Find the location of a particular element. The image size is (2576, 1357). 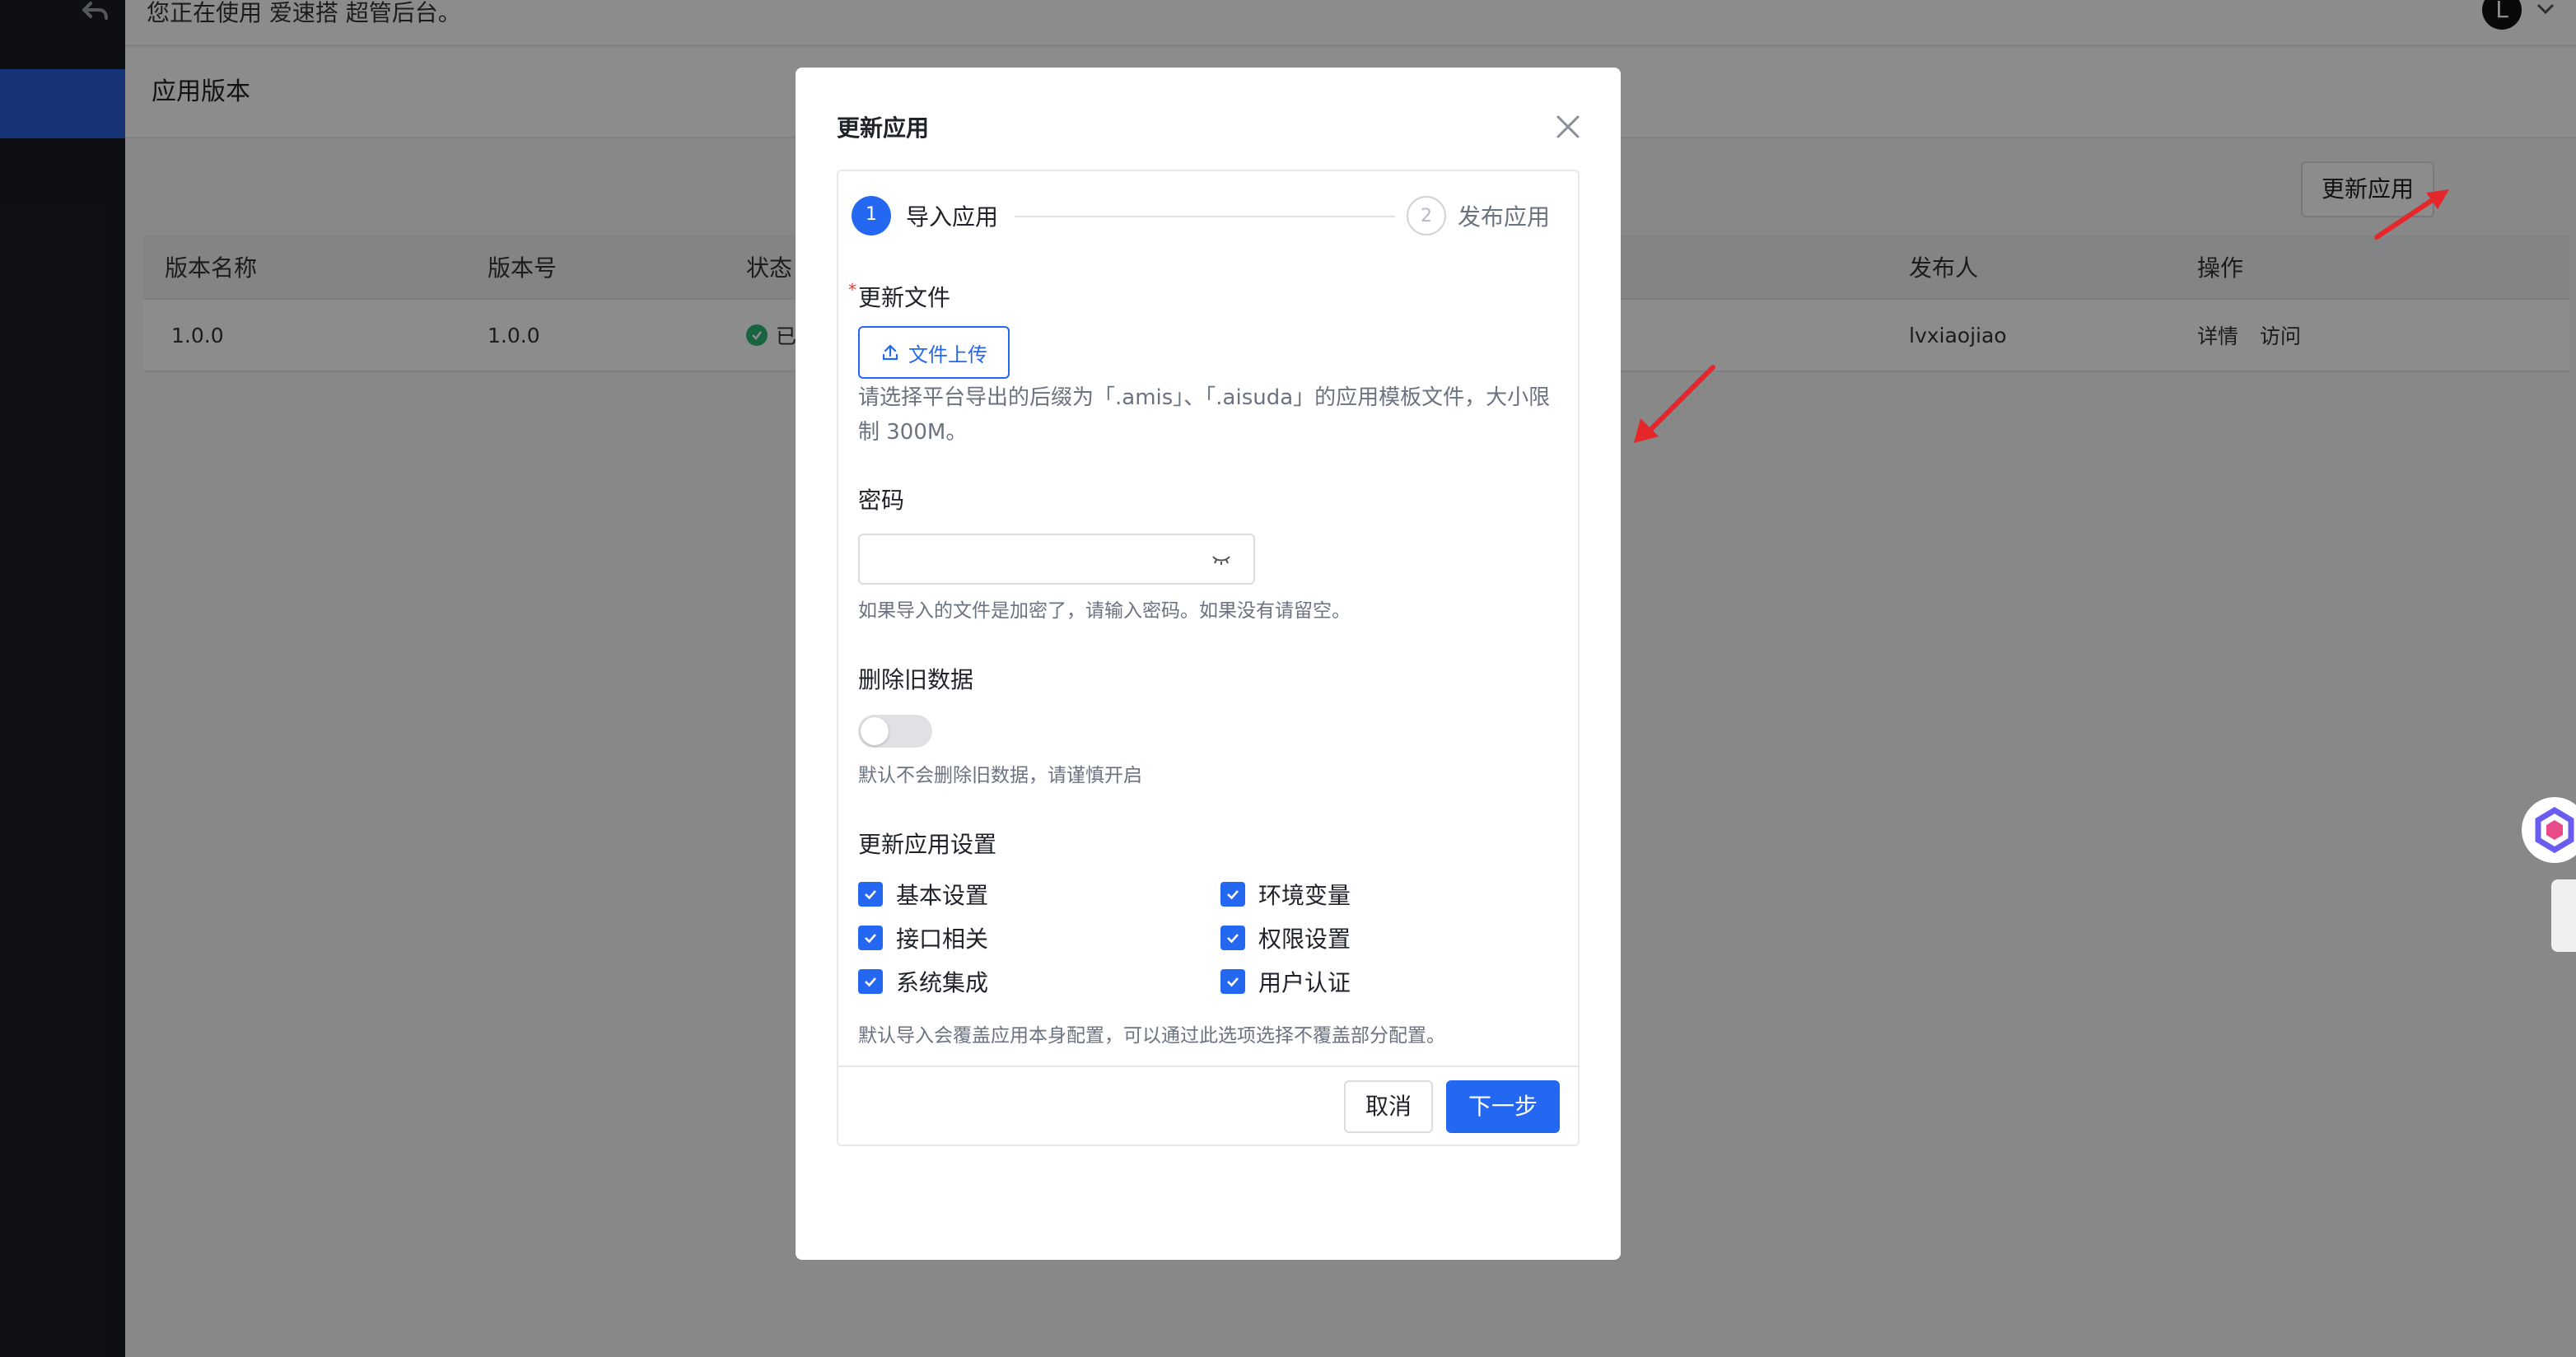

checkbox-permissions: 权限设置 is located at coordinates (1285, 937).